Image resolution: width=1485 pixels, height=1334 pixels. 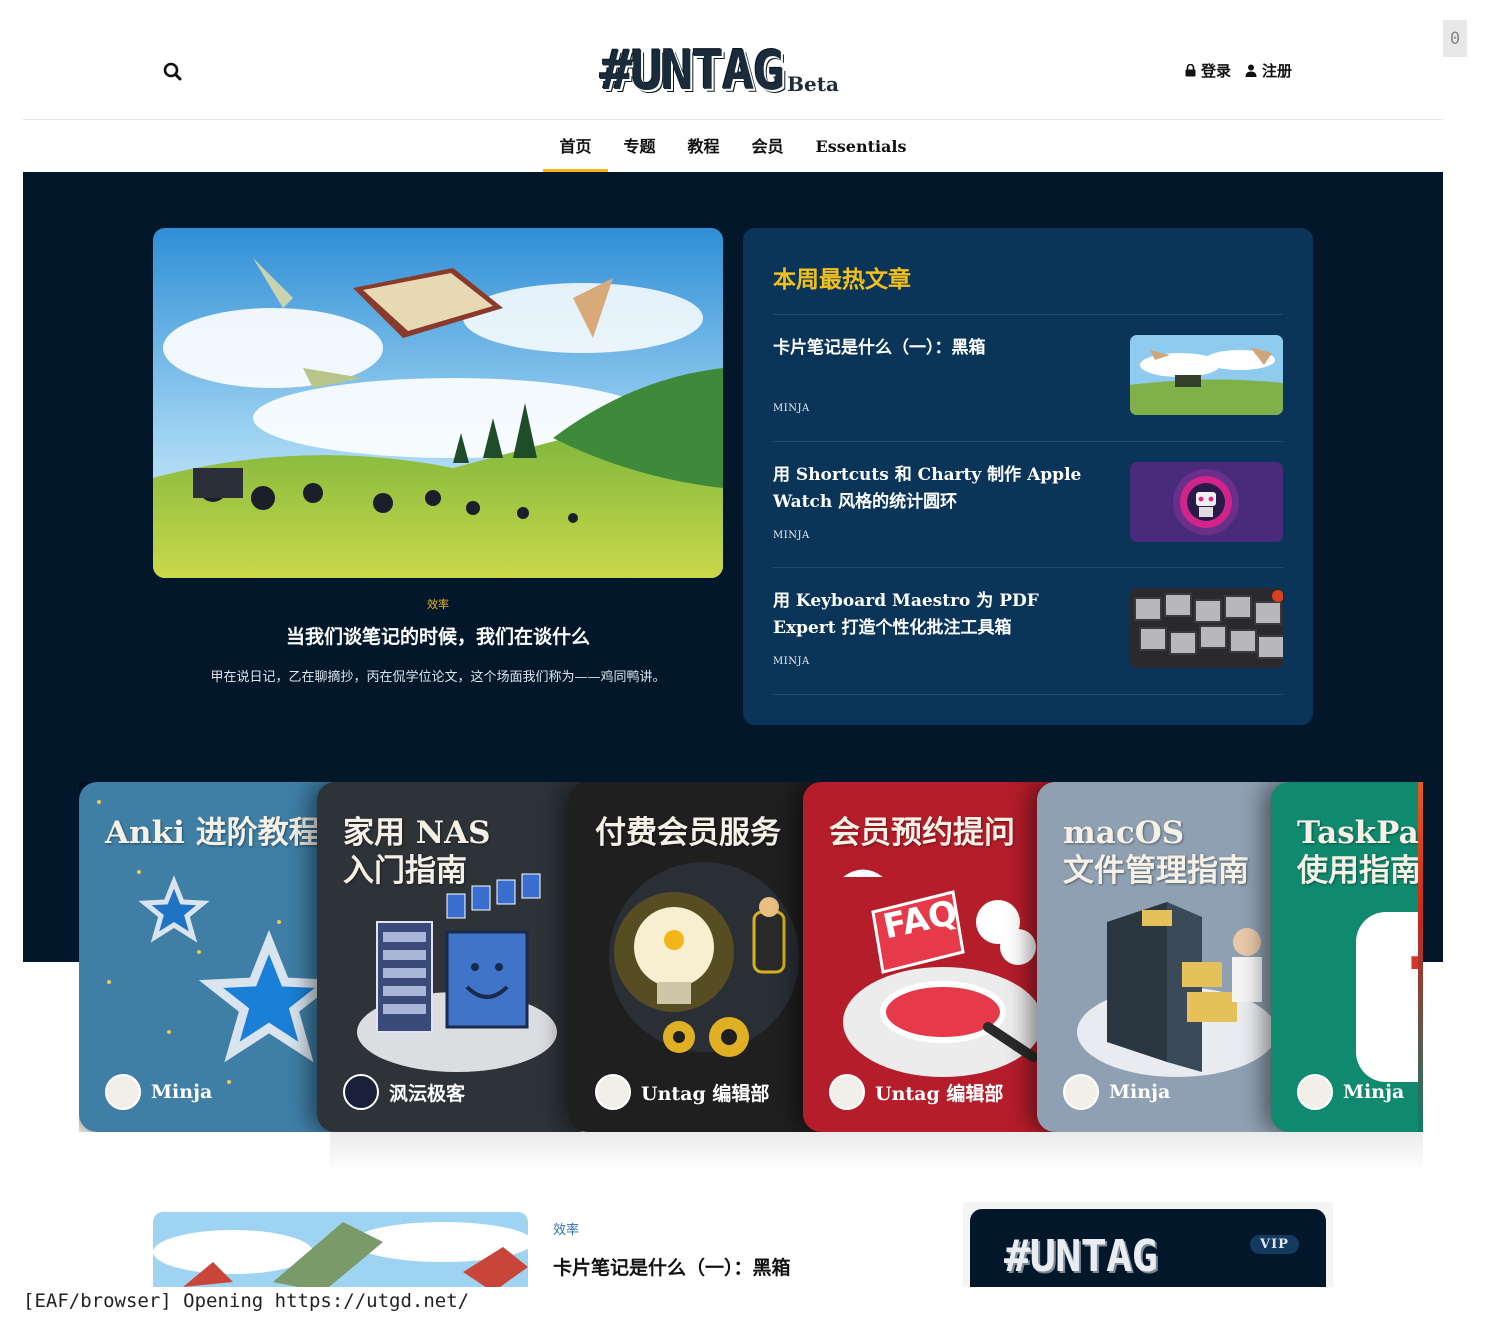 What do you see at coordinates (1251, 70) in the screenshot?
I see `user-icon` at bounding box center [1251, 70].